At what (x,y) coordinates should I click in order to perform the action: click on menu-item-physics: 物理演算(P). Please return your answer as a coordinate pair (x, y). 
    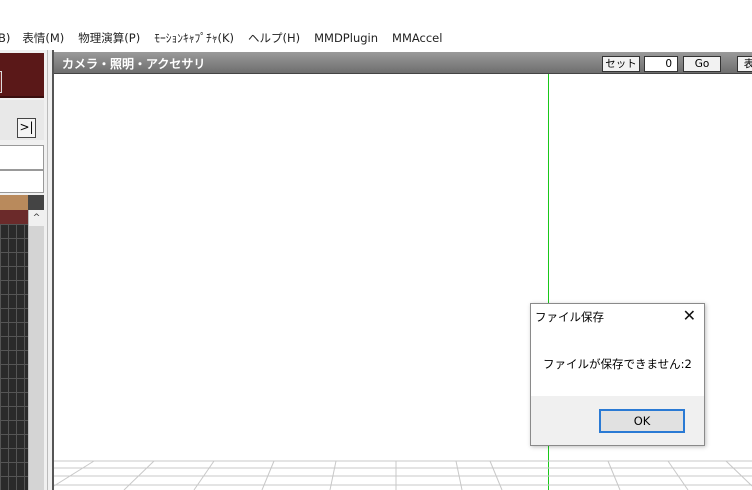
    Looking at the image, I should click on (109, 38).